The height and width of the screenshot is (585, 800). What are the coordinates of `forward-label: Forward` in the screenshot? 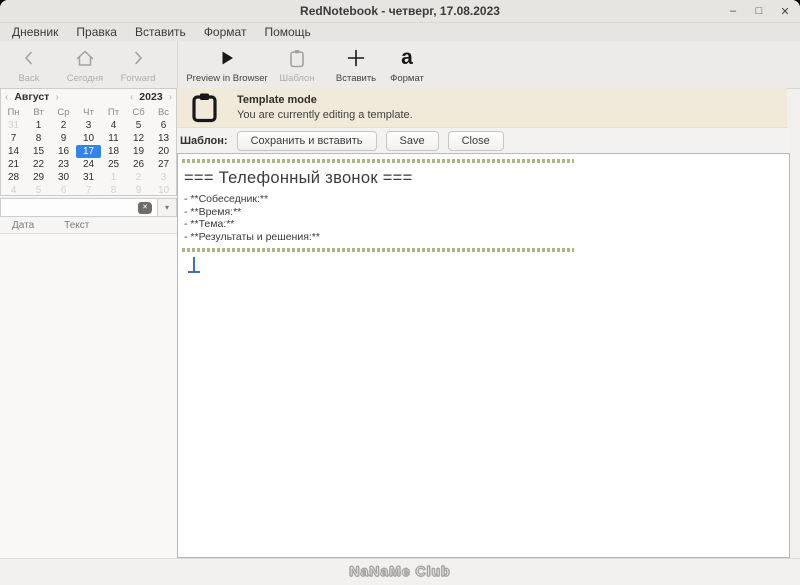 It's located at (138, 78).